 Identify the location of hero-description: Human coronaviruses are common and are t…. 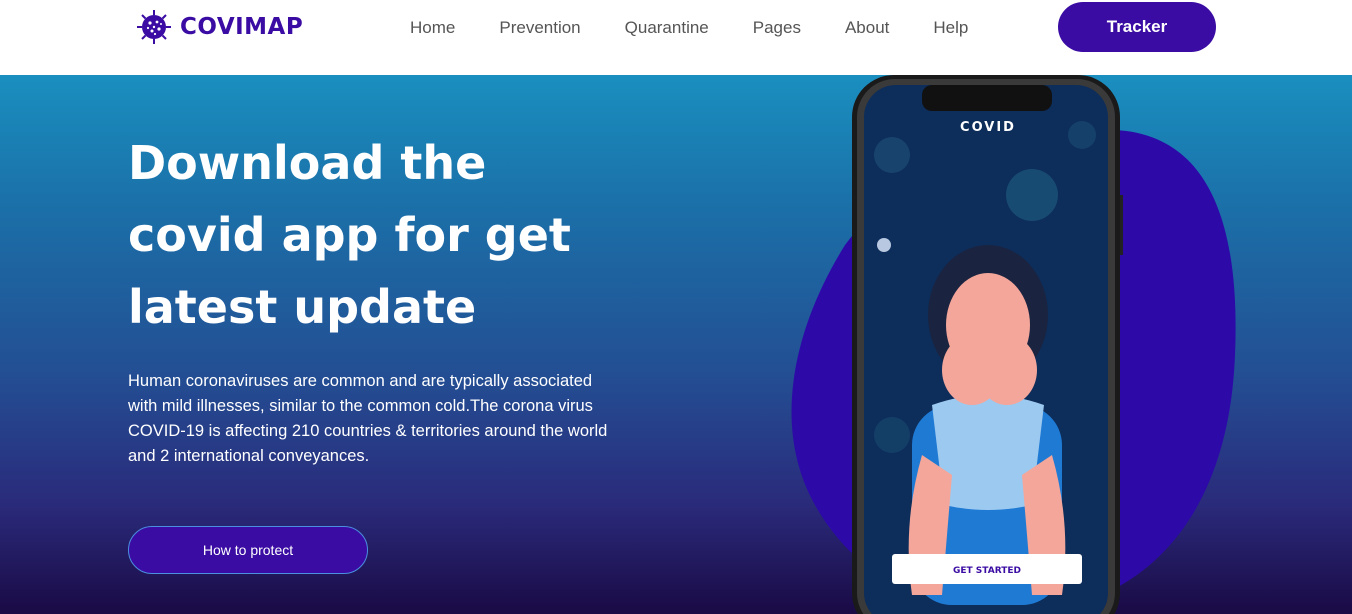
(368, 418).